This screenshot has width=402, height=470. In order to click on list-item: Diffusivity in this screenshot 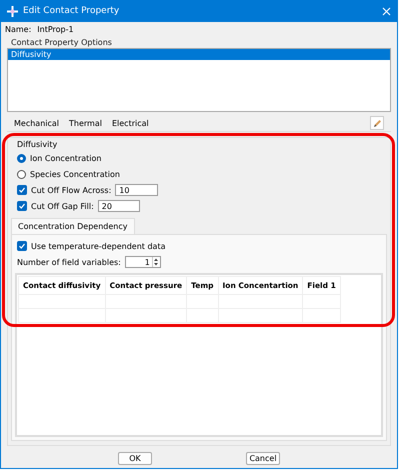, I will do `click(199, 54)`.